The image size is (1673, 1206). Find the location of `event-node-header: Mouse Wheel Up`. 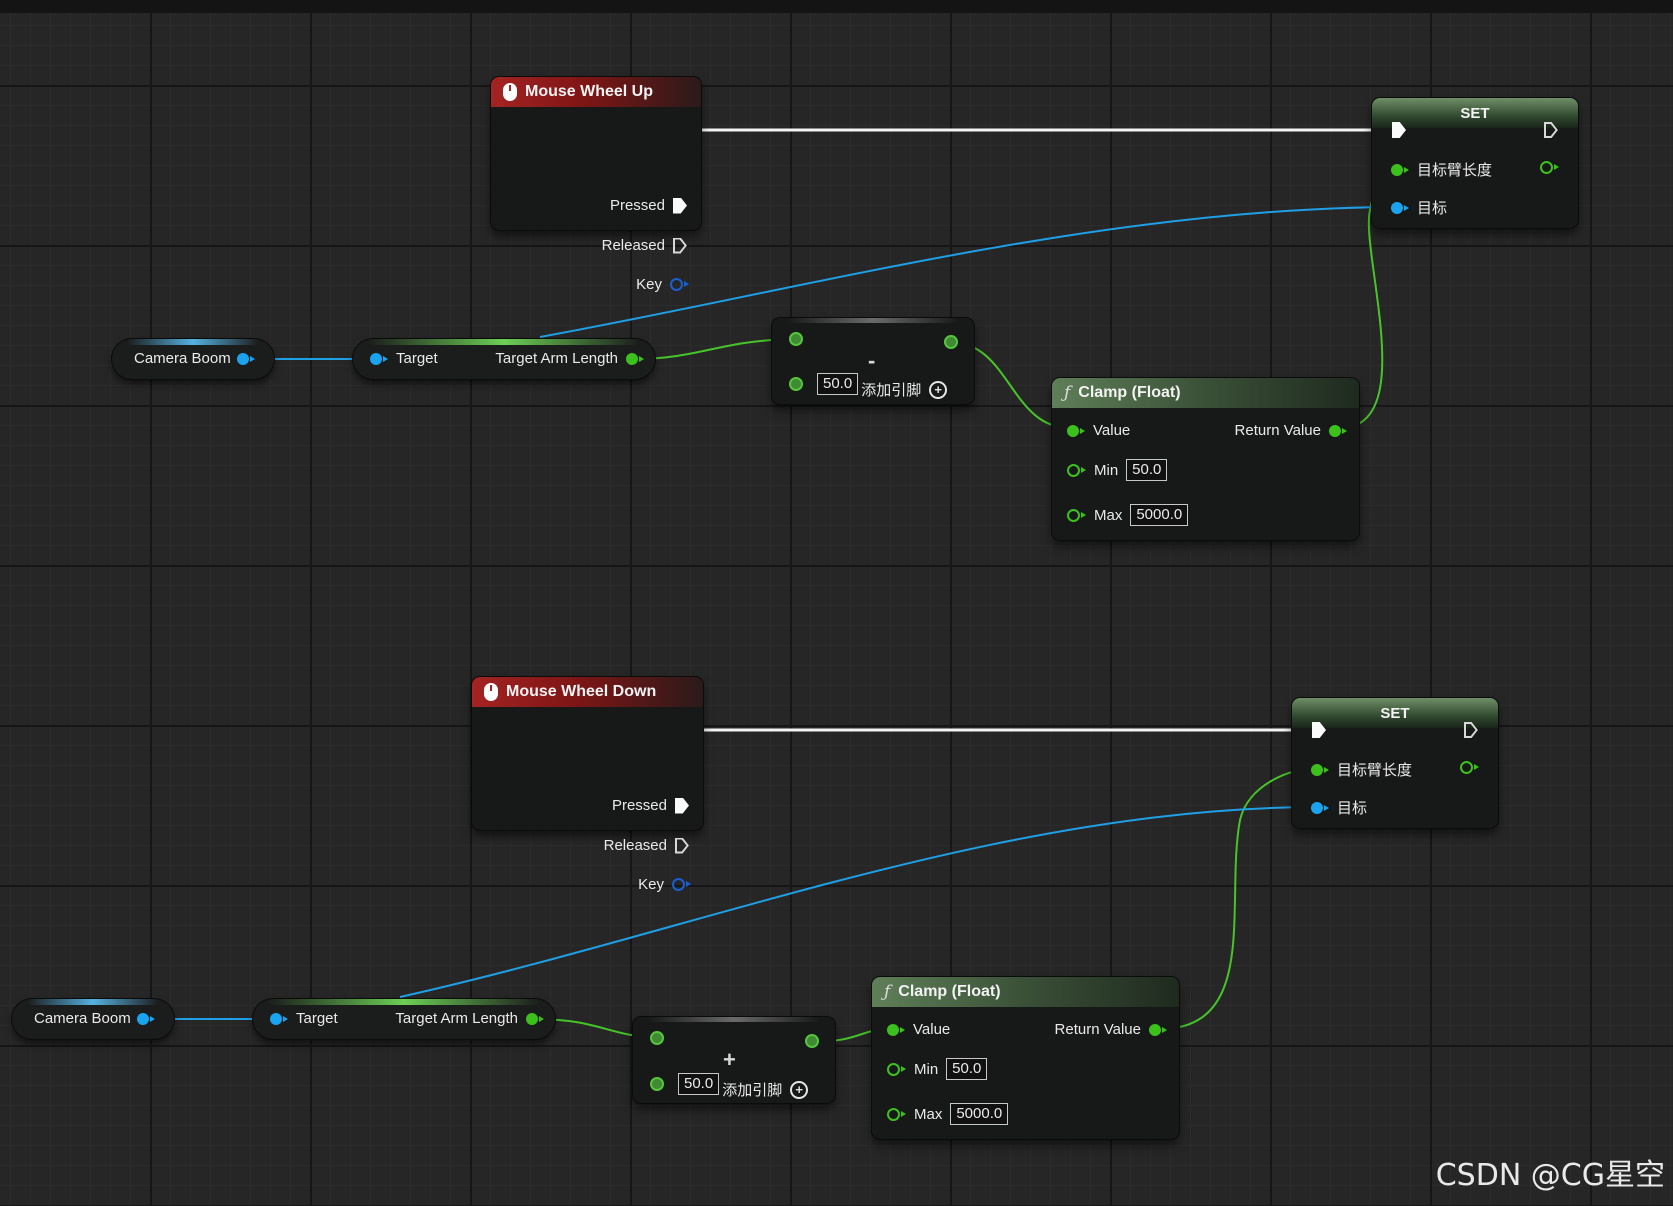

event-node-header: Mouse Wheel Up is located at coordinates (596, 92).